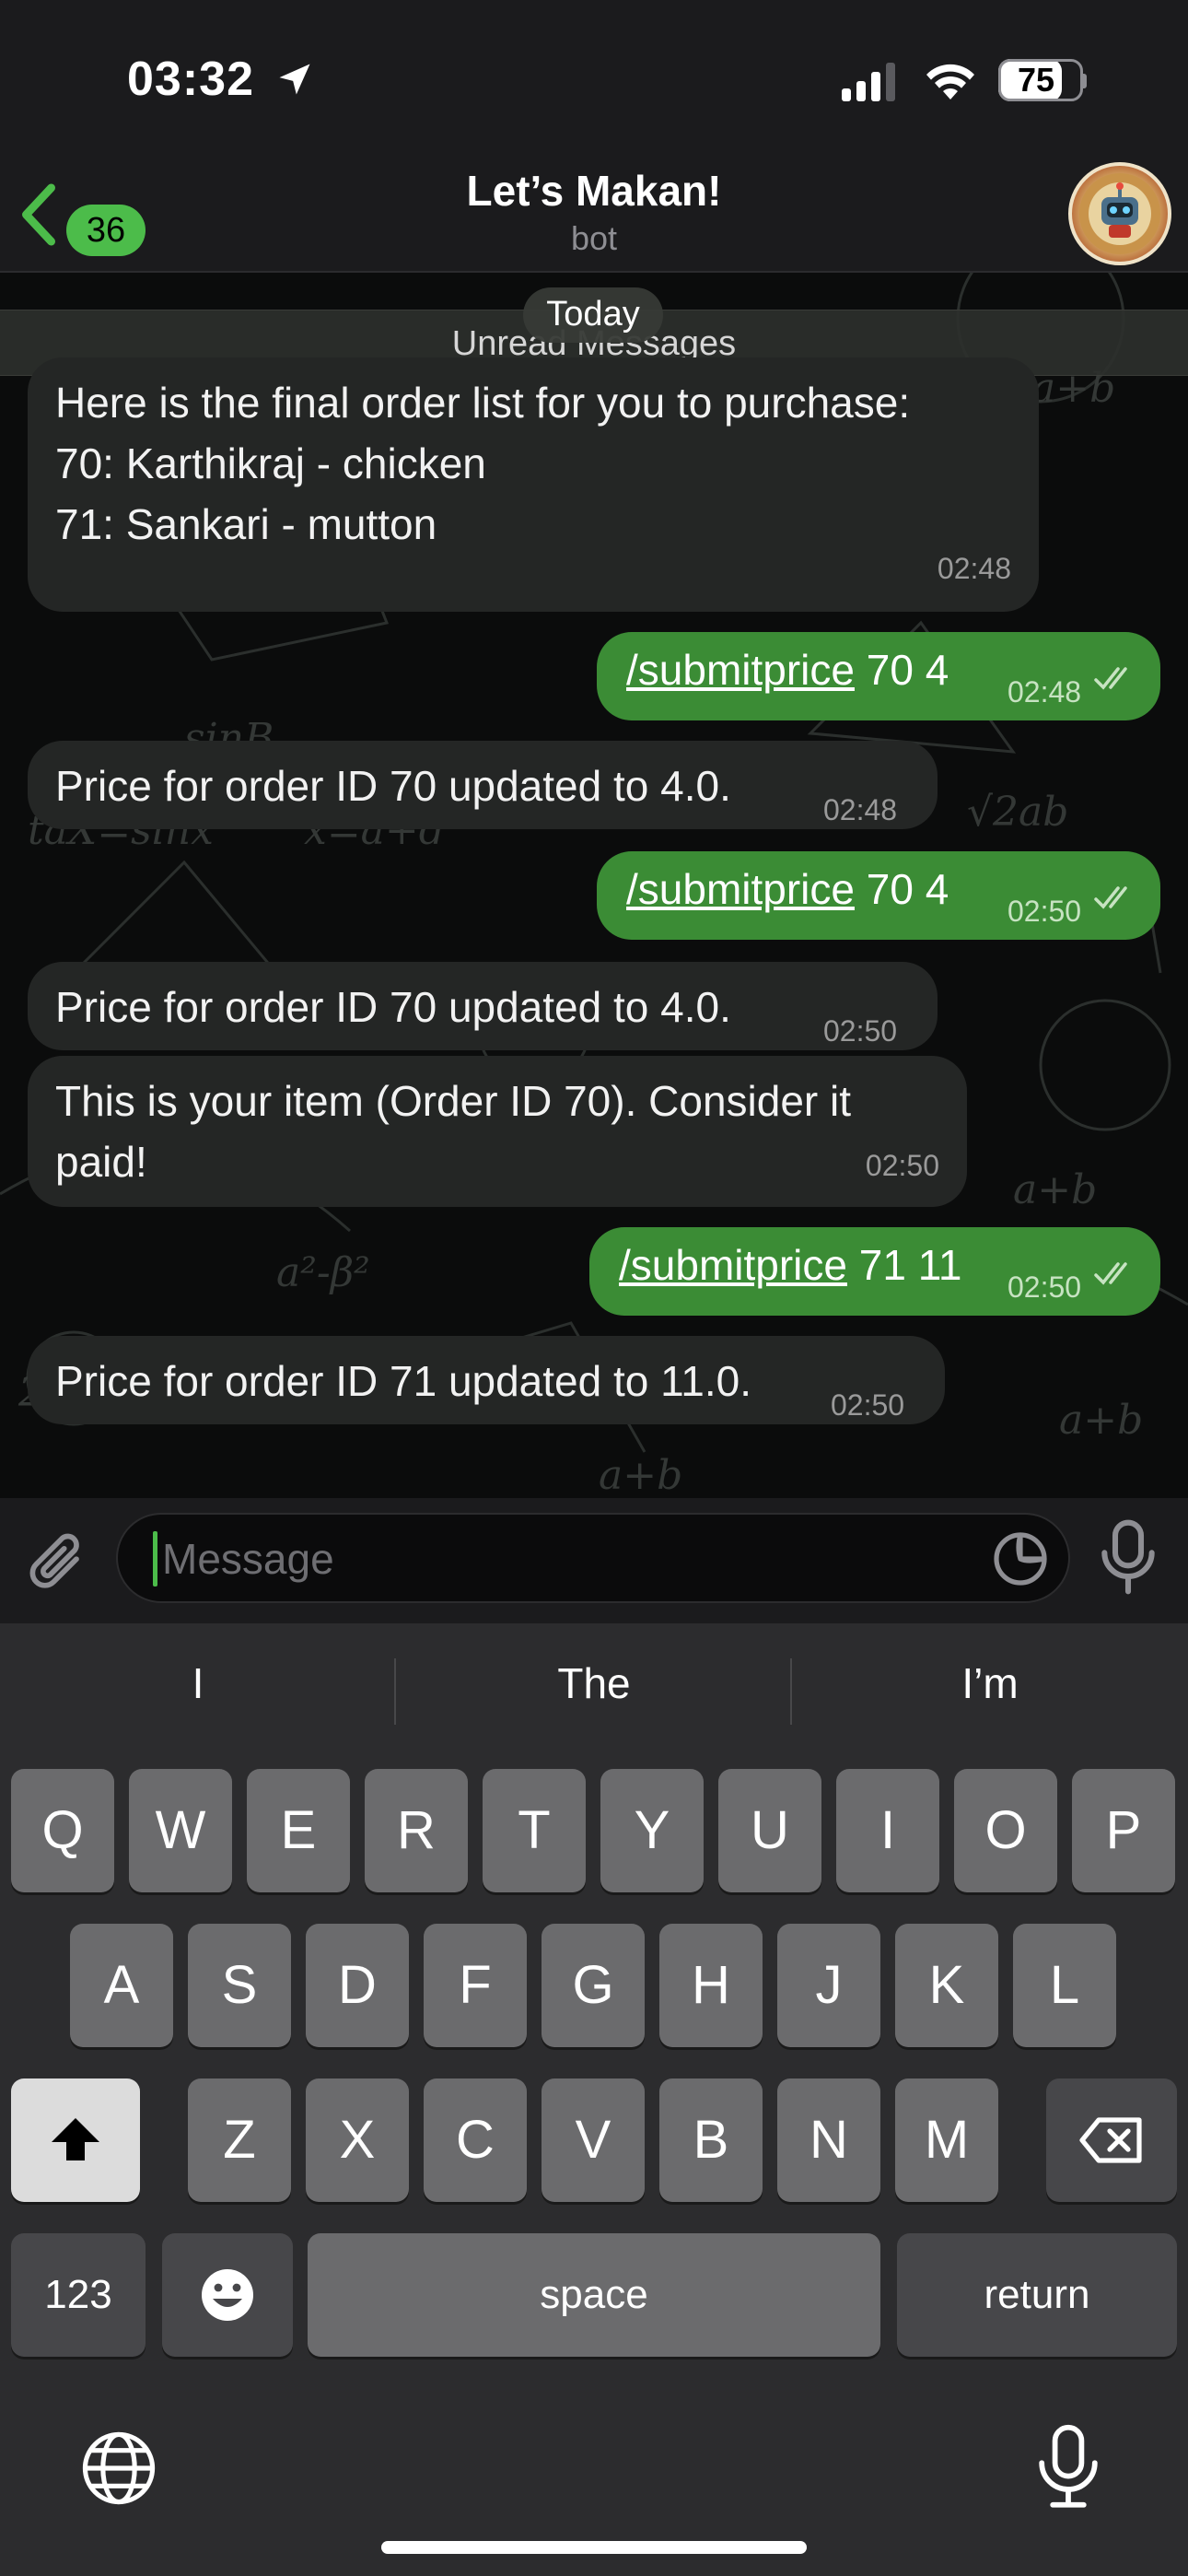 This screenshot has height=2576, width=1188. What do you see at coordinates (1005, 1830) in the screenshot?
I see `key-o: O` at bounding box center [1005, 1830].